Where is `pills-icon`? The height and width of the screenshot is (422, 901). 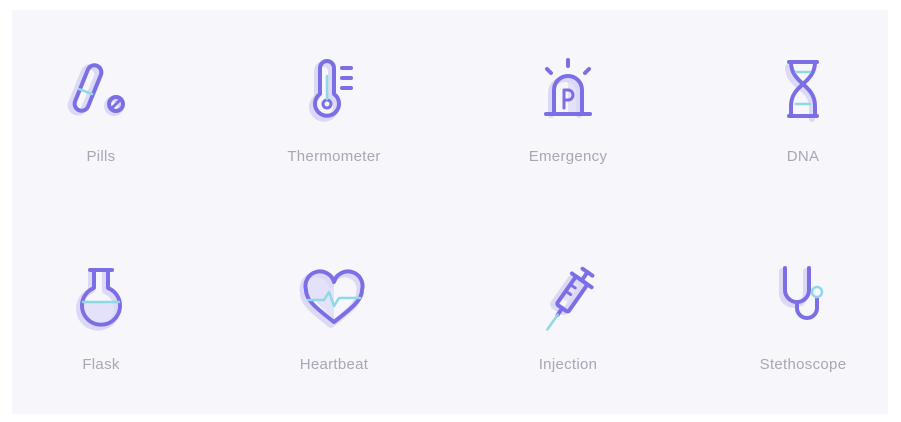
pills-icon is located at coordinates (96, 89).